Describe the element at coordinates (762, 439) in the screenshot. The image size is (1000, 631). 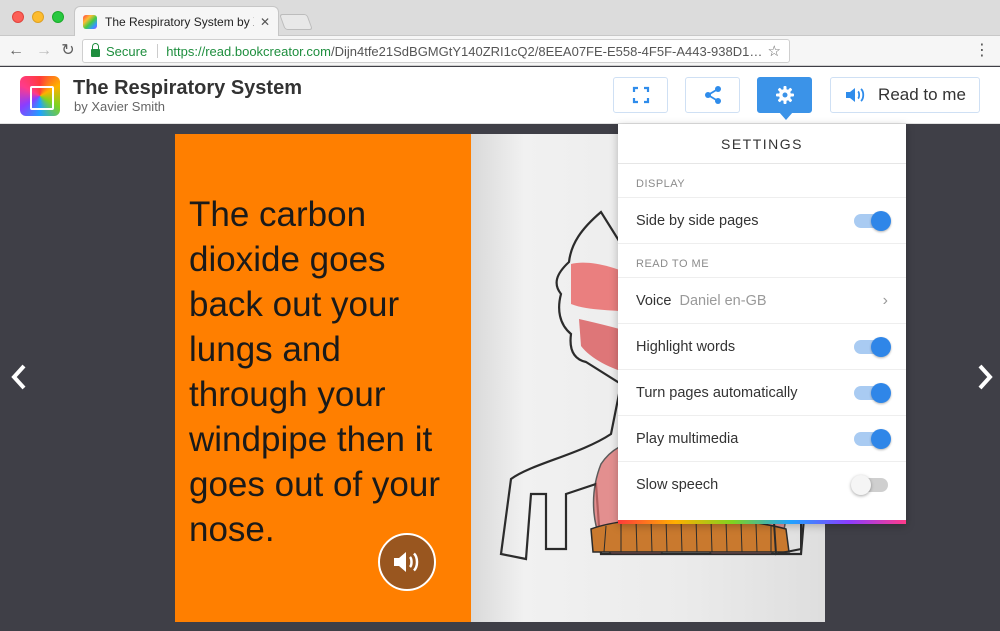
I see `play-multimedia-row: Play multimedia` at that location.